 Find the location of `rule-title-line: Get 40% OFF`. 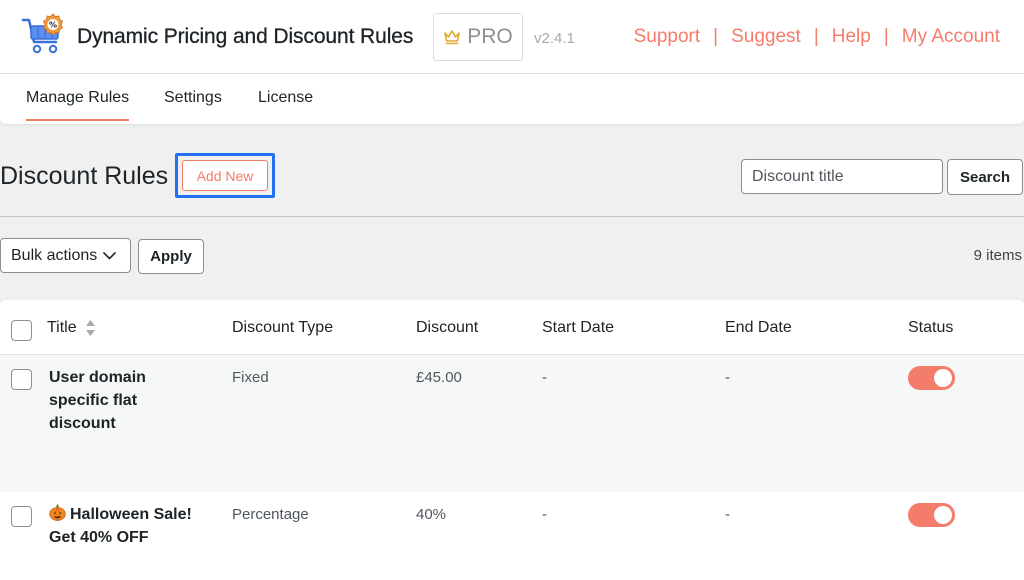

rule-title-line: Get 40% OFF is located at coordinates (99, 537).